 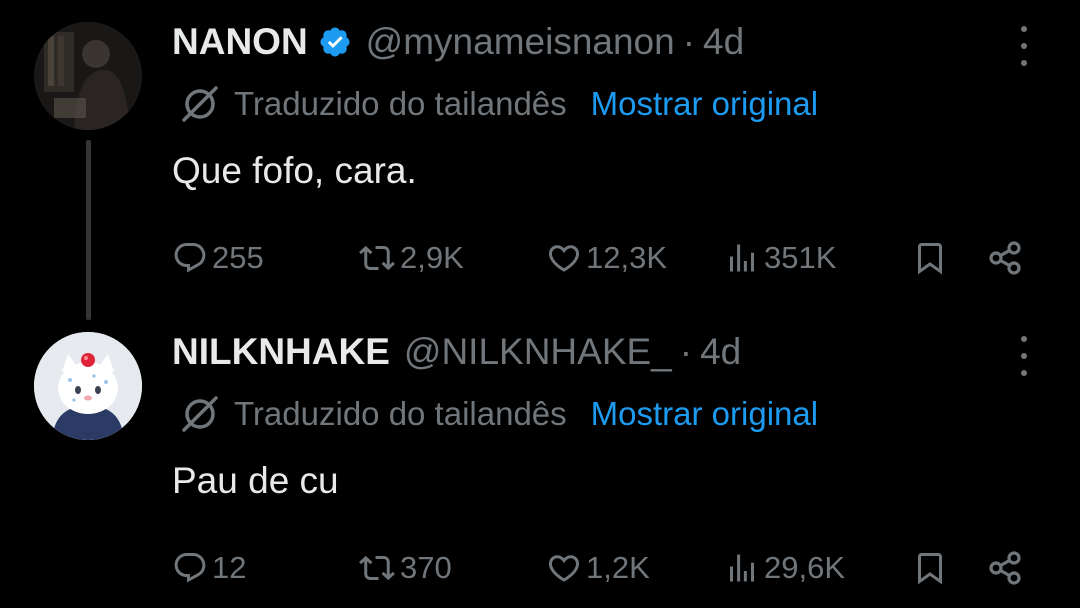 What do you see at coordinates (238, 257) in the screenshot?
I see `reply-count: 255` at bounding box center [238, 257].